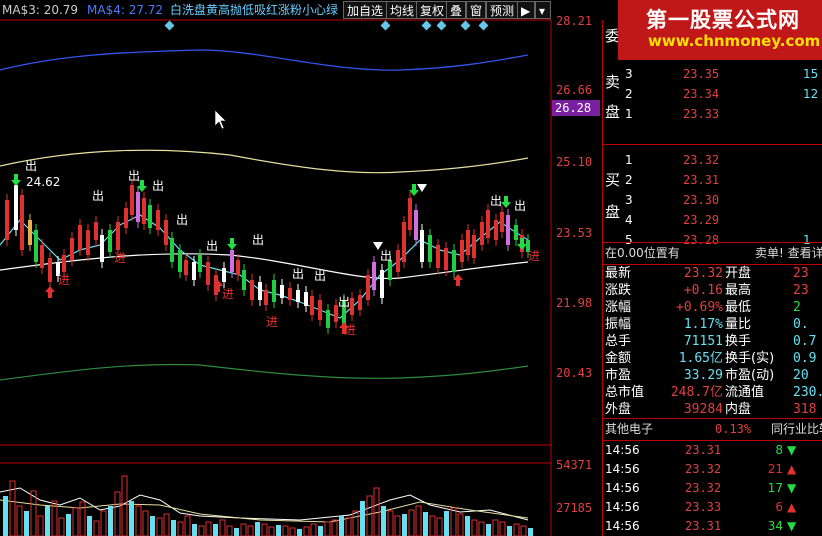 Image resolution: width=822 pixels, height=536 pixels. What do you see at coordinates (713, 200) in the screenshot?
I see `buy-price: 23.30` at bounding box center [713, 200].